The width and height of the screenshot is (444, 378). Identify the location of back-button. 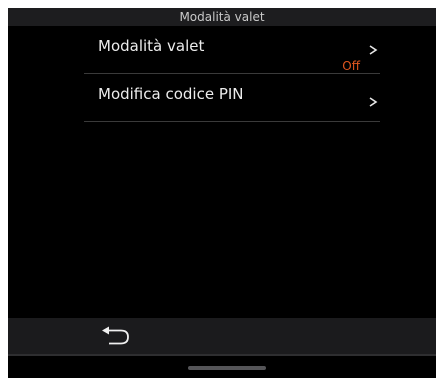
(118, 337).